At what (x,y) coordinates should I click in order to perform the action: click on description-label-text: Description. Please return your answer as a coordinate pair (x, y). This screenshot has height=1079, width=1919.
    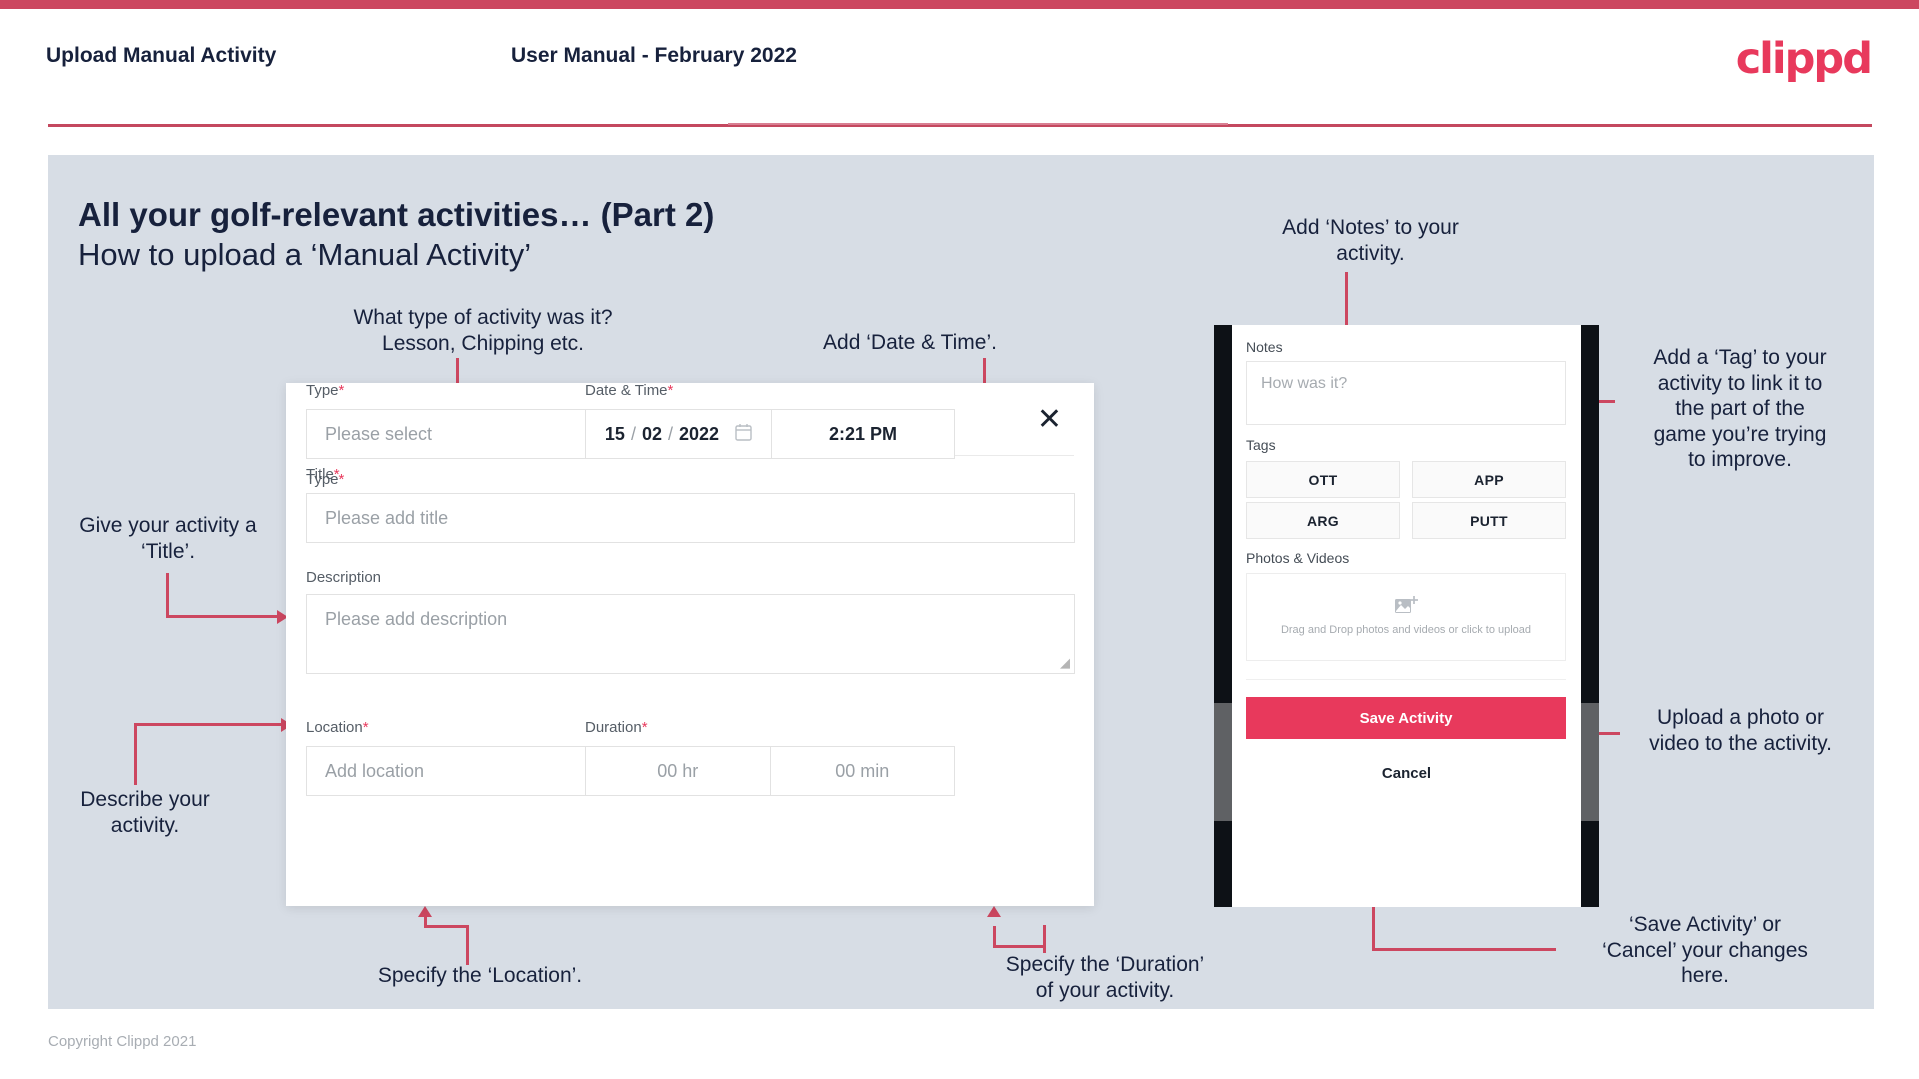
    Looking at the image, I should click on (344, 577).